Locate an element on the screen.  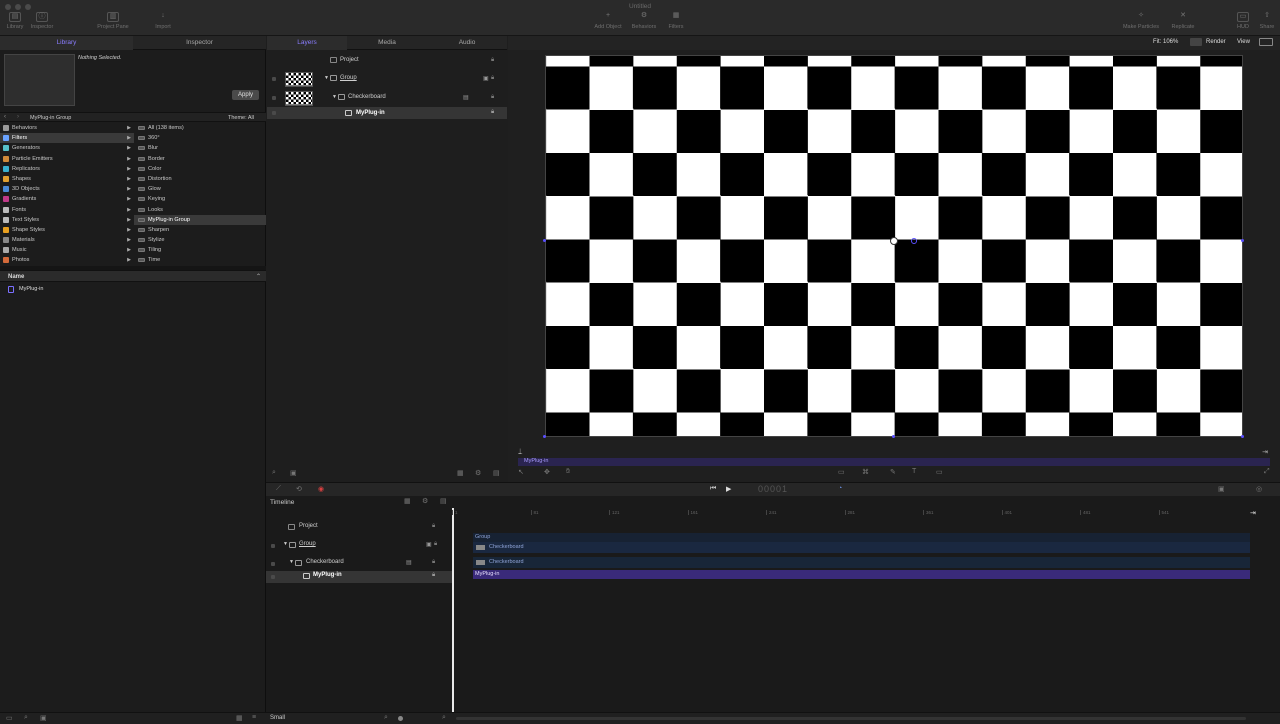
timeline-scrollbar is located at coordinates (851, 718).